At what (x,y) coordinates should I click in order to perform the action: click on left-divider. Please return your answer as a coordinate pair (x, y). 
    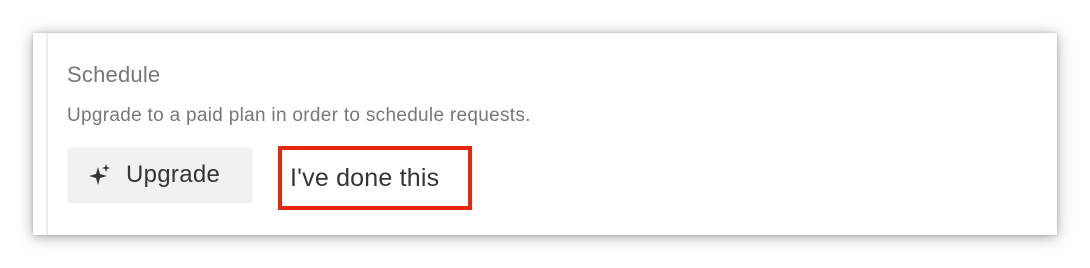
    Looking at the image, I should click on (47, 134).